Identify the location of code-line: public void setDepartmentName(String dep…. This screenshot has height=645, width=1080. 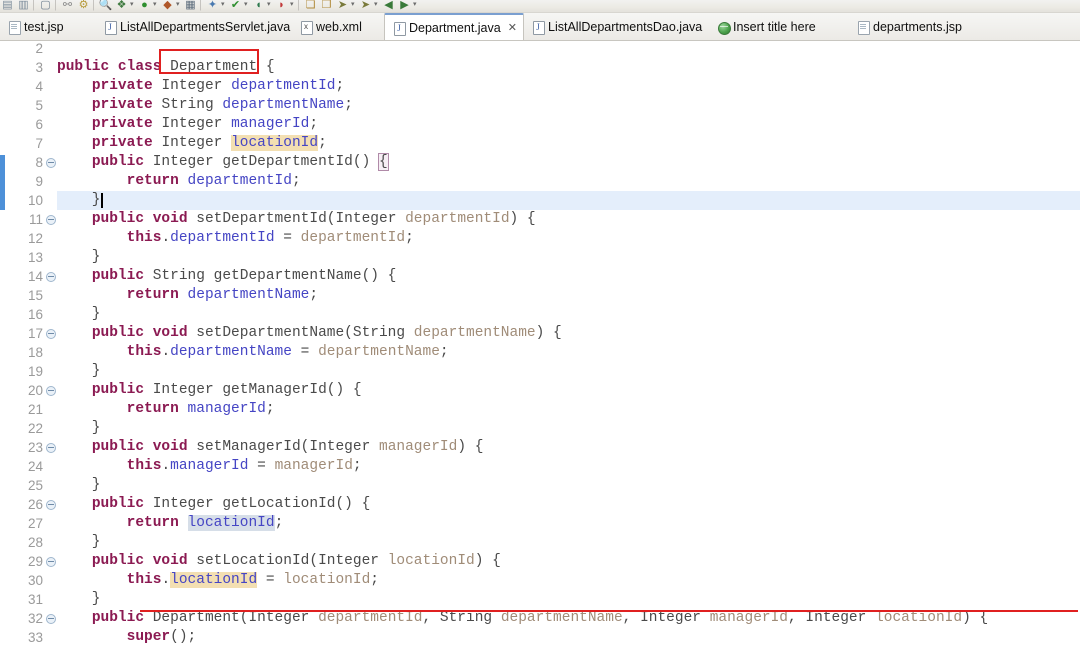
(568, 333).